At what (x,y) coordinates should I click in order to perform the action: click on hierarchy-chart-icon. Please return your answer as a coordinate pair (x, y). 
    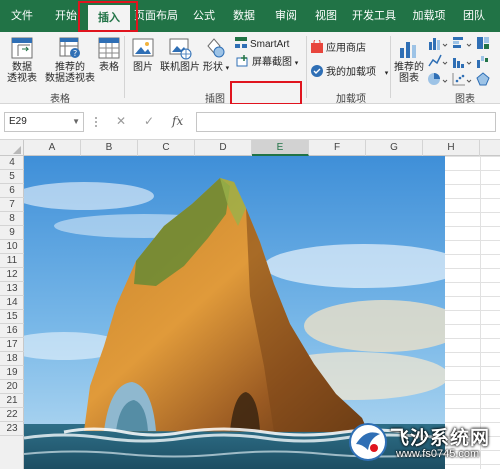
    Looking at the image, I should click on (486, 43).